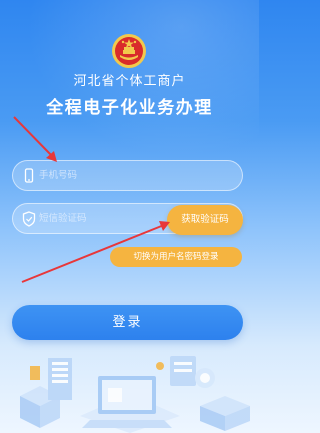  I want to click on isometric-illustration, so click(135, 394).